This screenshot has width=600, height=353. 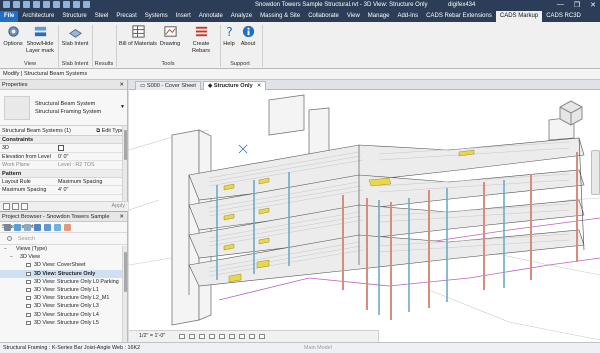 I want to click on chevron-down-icon: ▼, so click(x=122, y=107).